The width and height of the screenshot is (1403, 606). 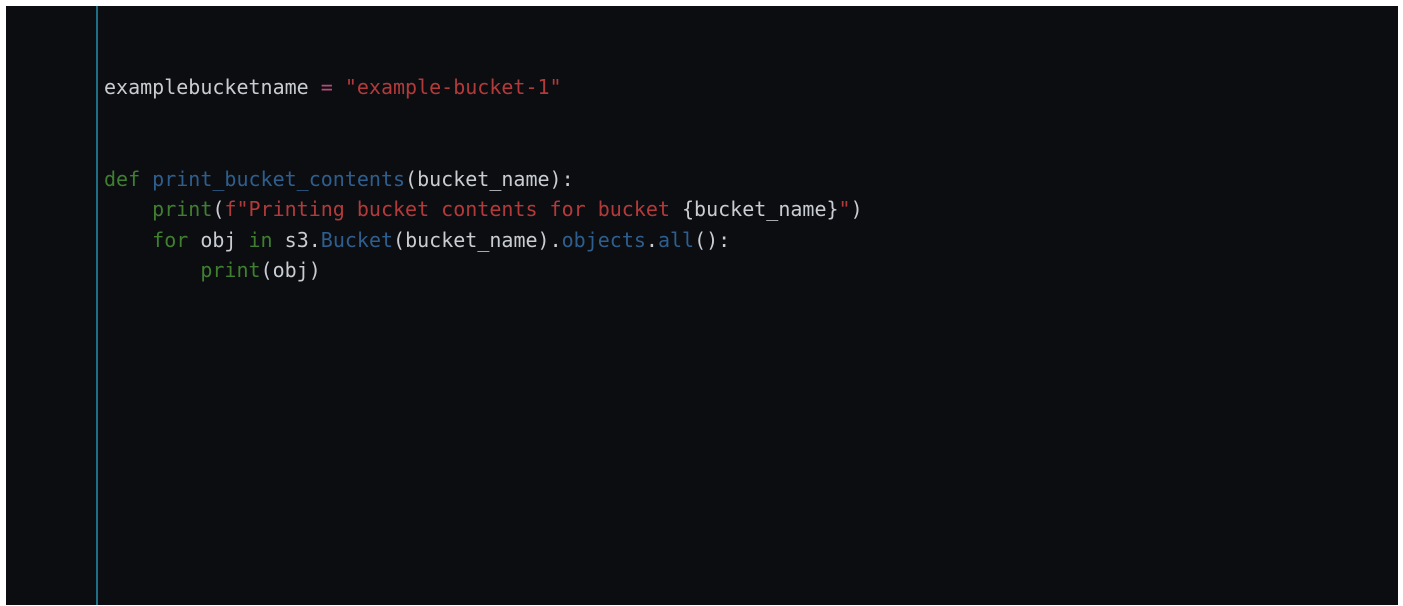 I want to click on code-token-attr: objects, so click(x=603, y=239).